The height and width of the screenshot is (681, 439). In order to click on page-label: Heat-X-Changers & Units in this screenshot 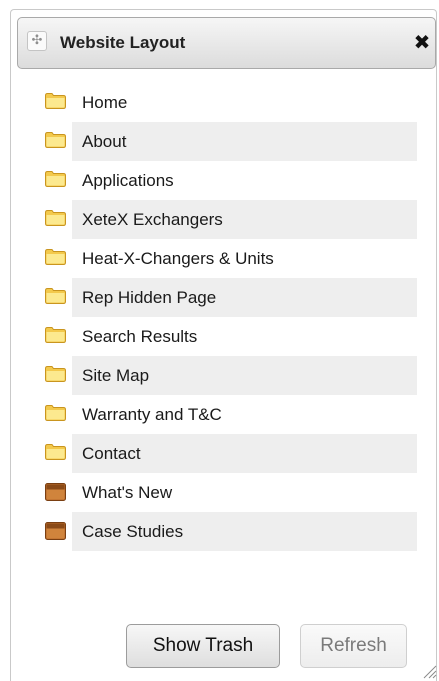, I will do `click(178, 258)`.